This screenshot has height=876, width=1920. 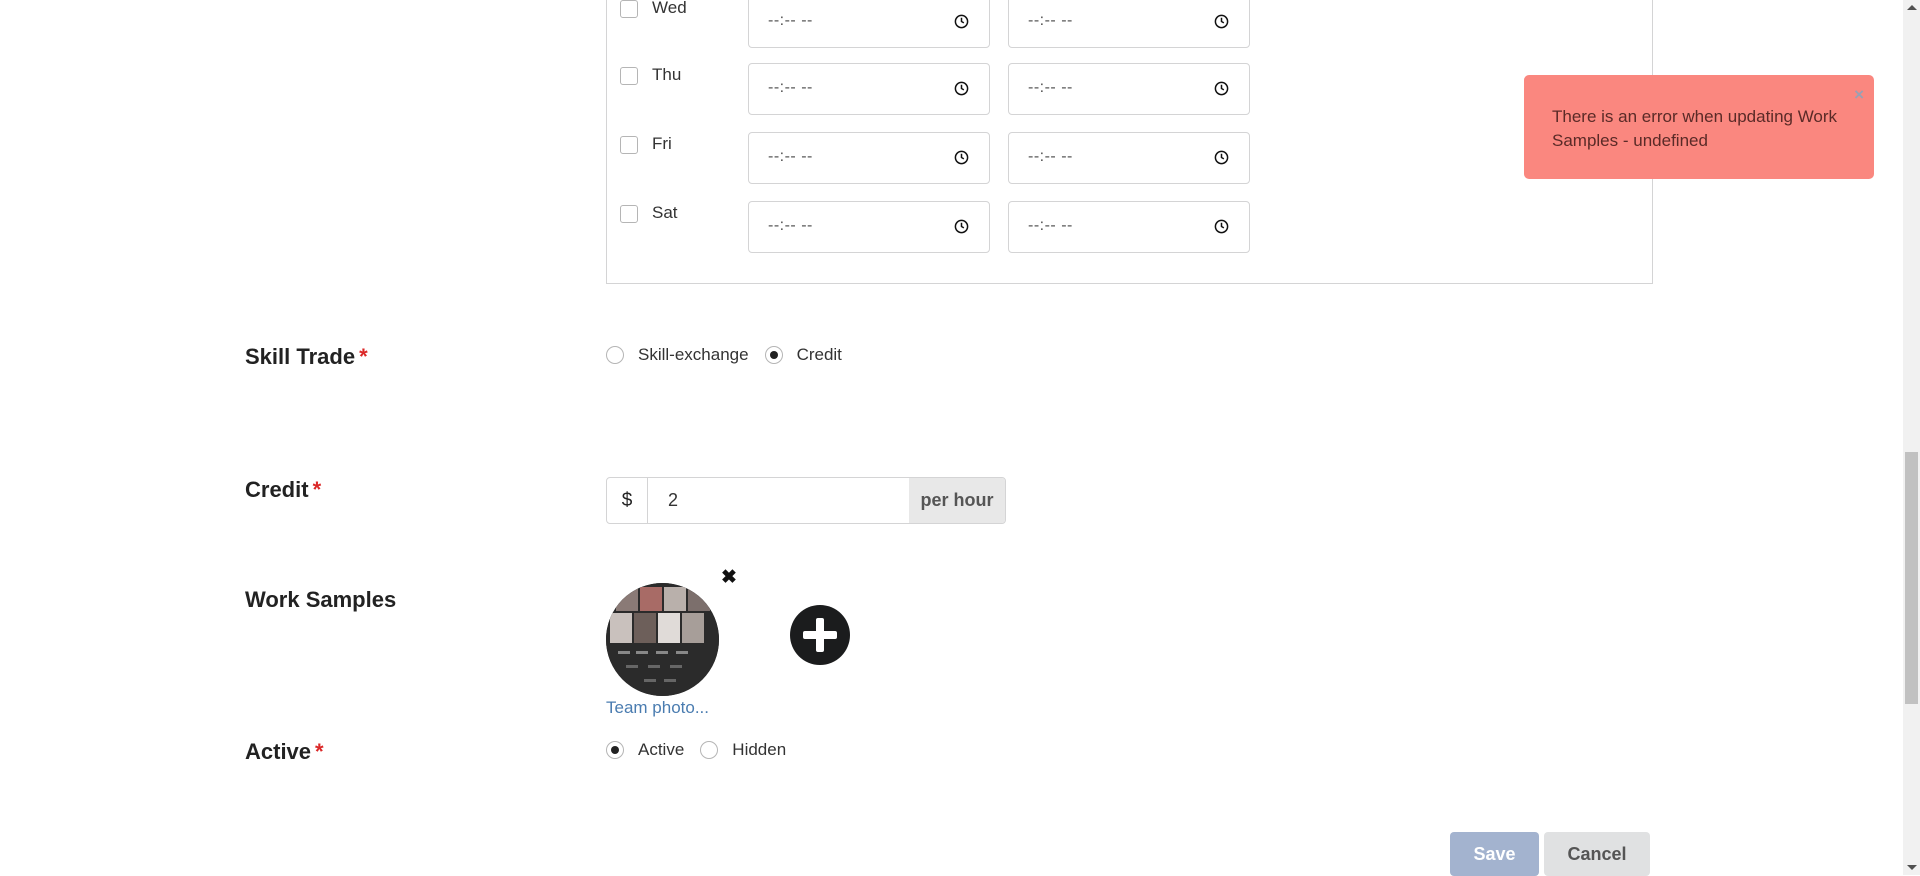 I want to click on team-photo-image, so click(x=662, y=639).